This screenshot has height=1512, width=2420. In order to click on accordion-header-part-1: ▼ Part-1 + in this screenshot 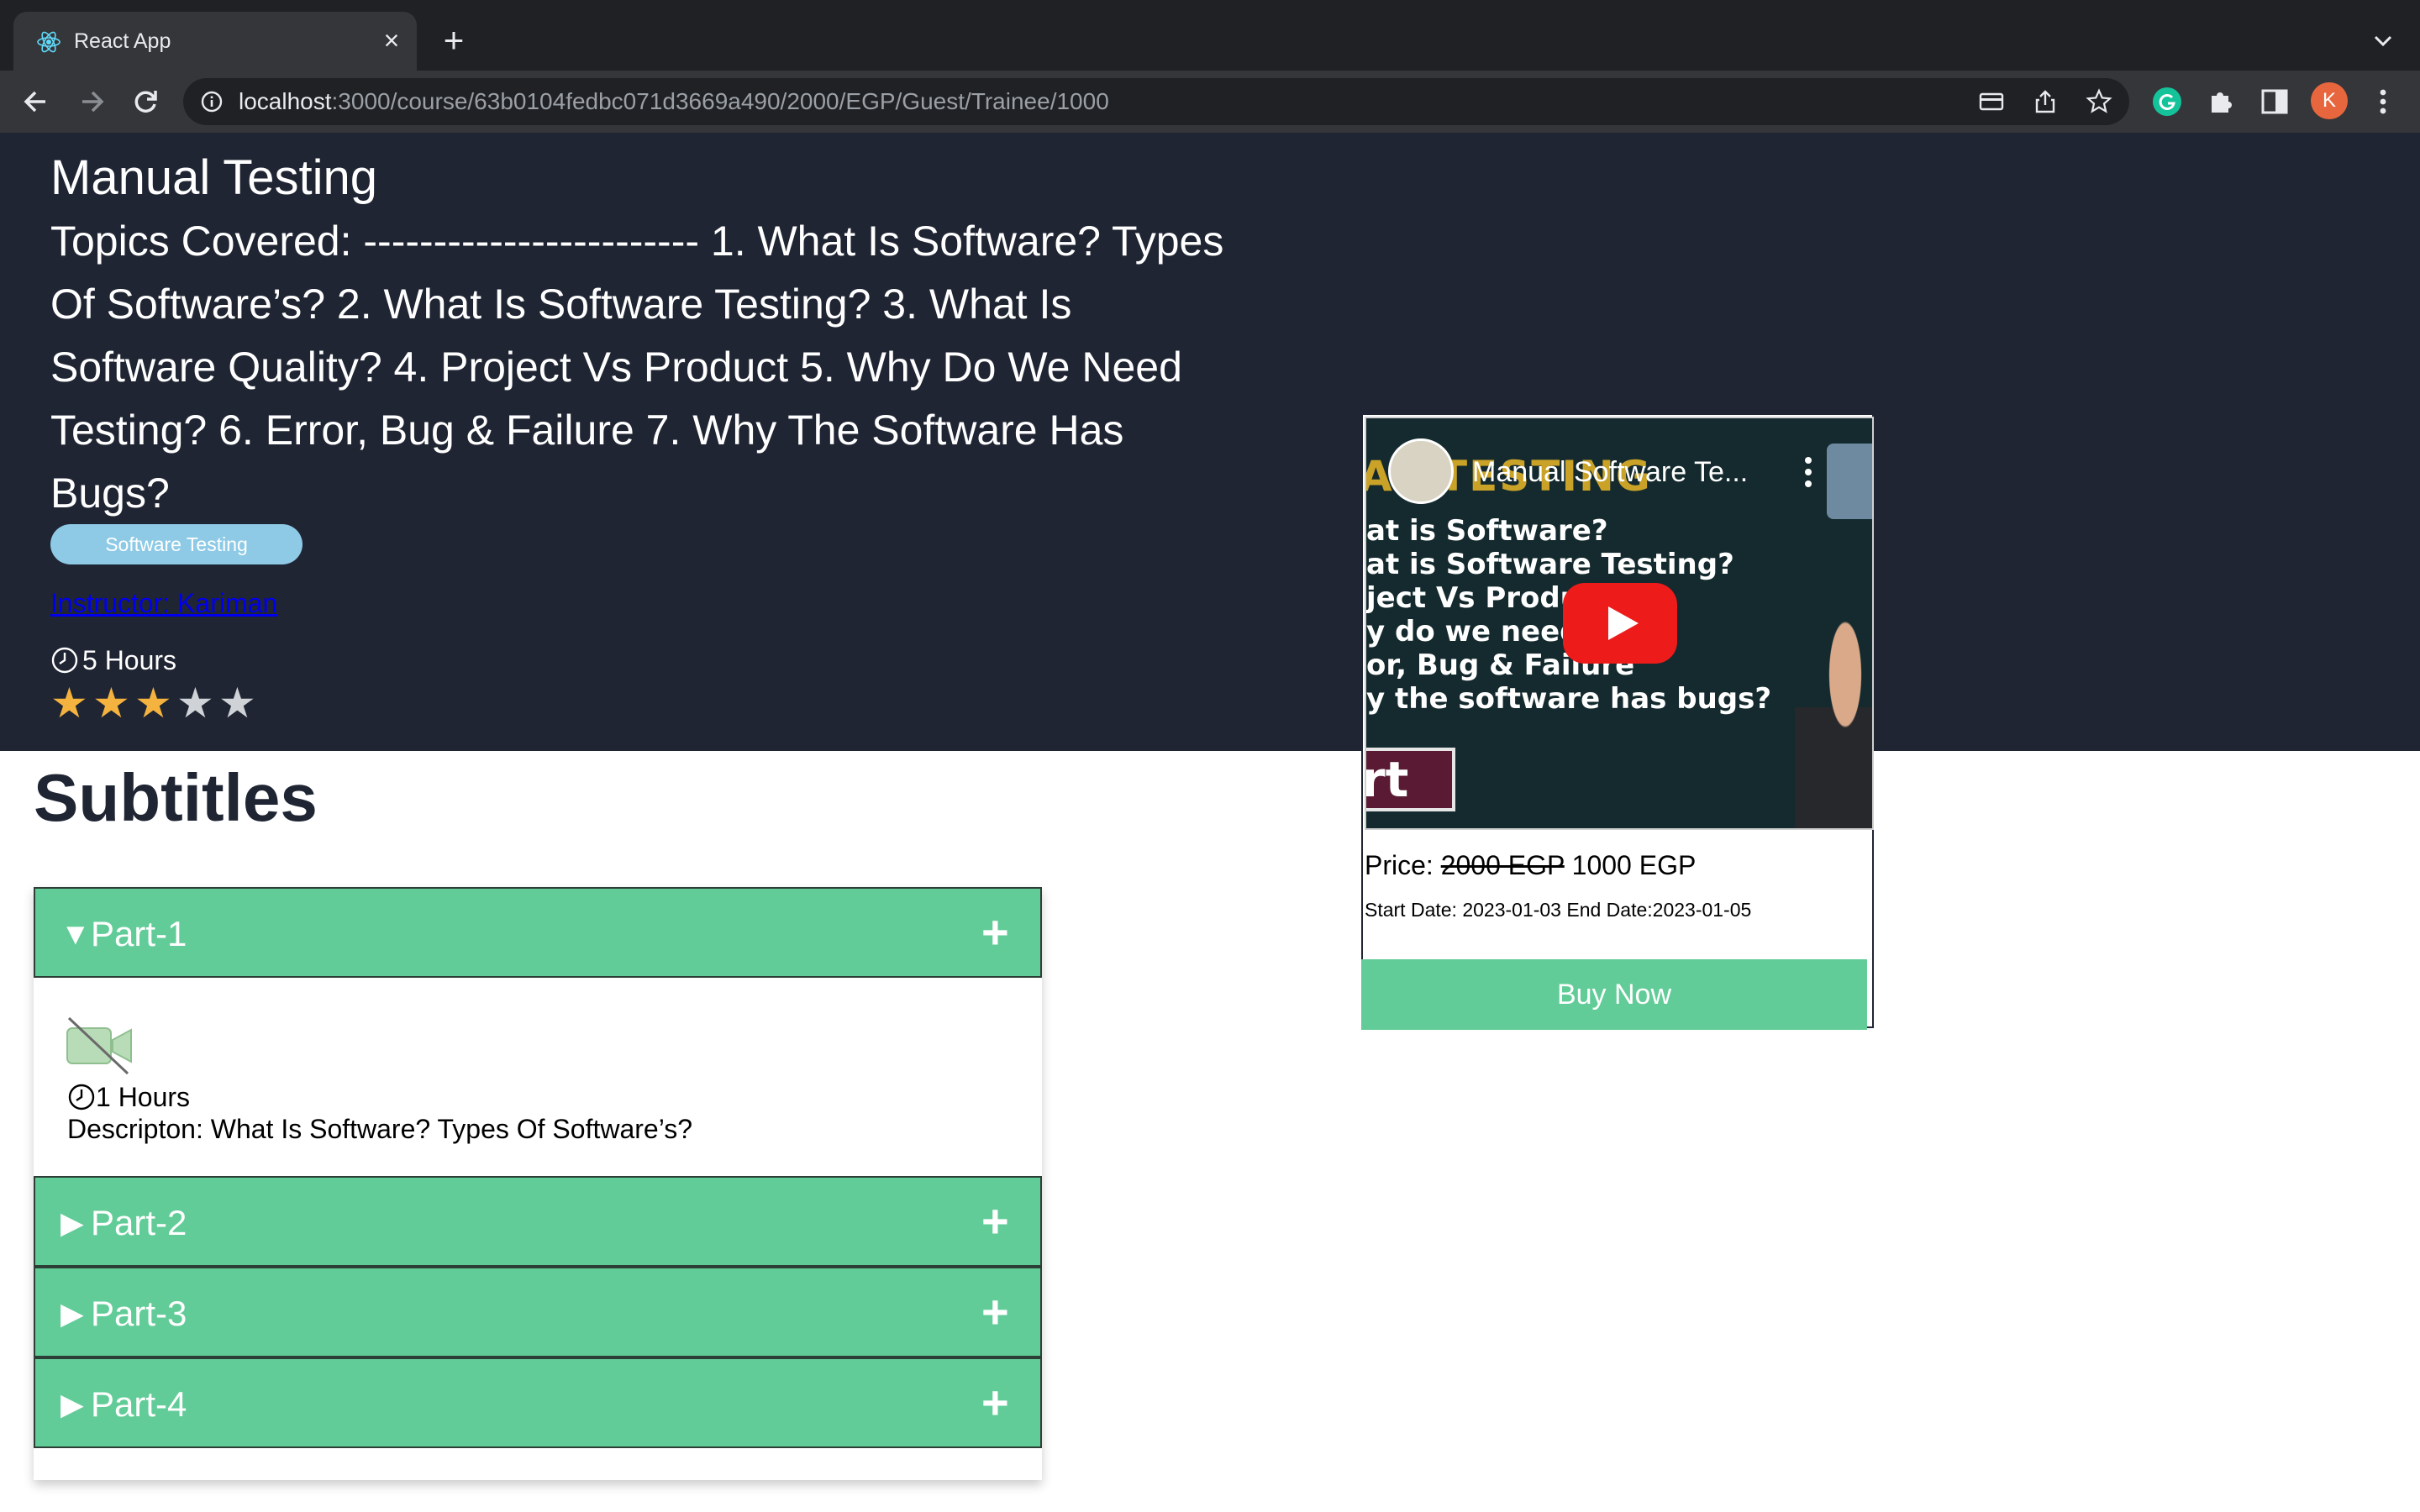, I will do `click(538, 932)`.